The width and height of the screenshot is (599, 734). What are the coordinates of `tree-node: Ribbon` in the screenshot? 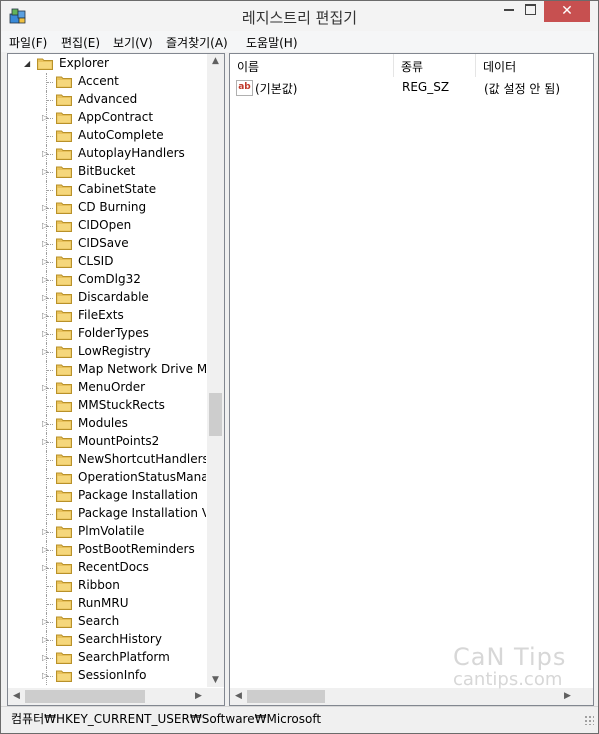 It's located at (107, 586).